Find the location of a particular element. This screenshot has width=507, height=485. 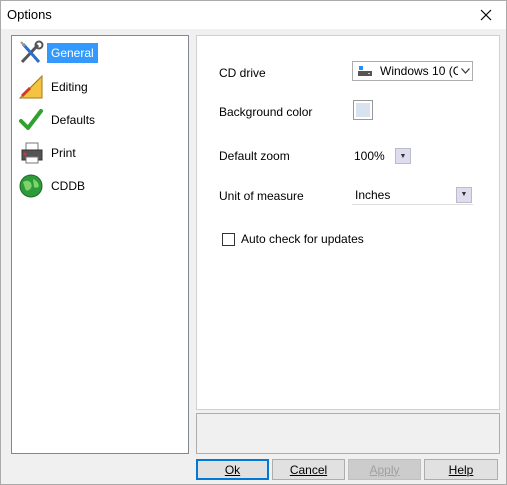

ok-button-label: Ok is located at coordinates (232, 469).